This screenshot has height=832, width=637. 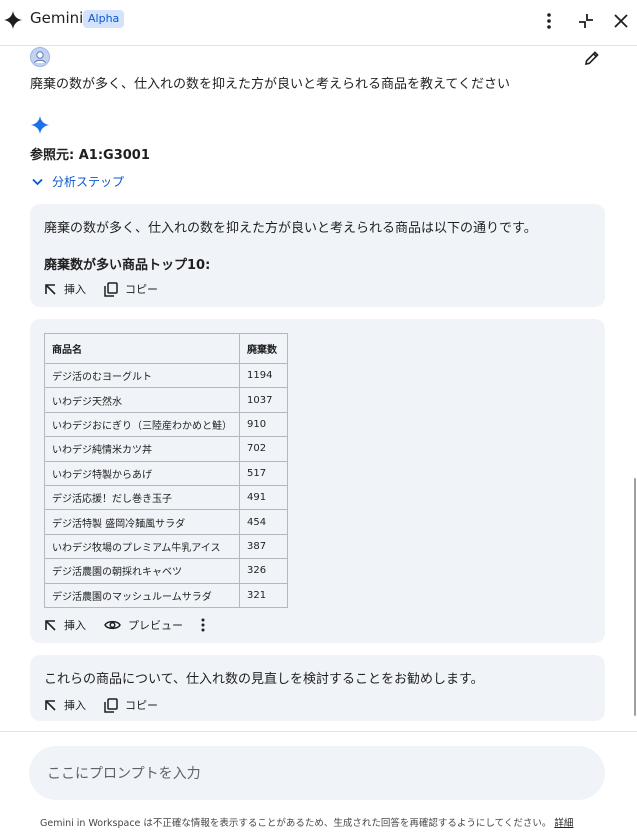 What do you see at coordinates (263, 522) in the screenshot?
I see `waste-count-cell: 454` at bounding box center [263, 522].